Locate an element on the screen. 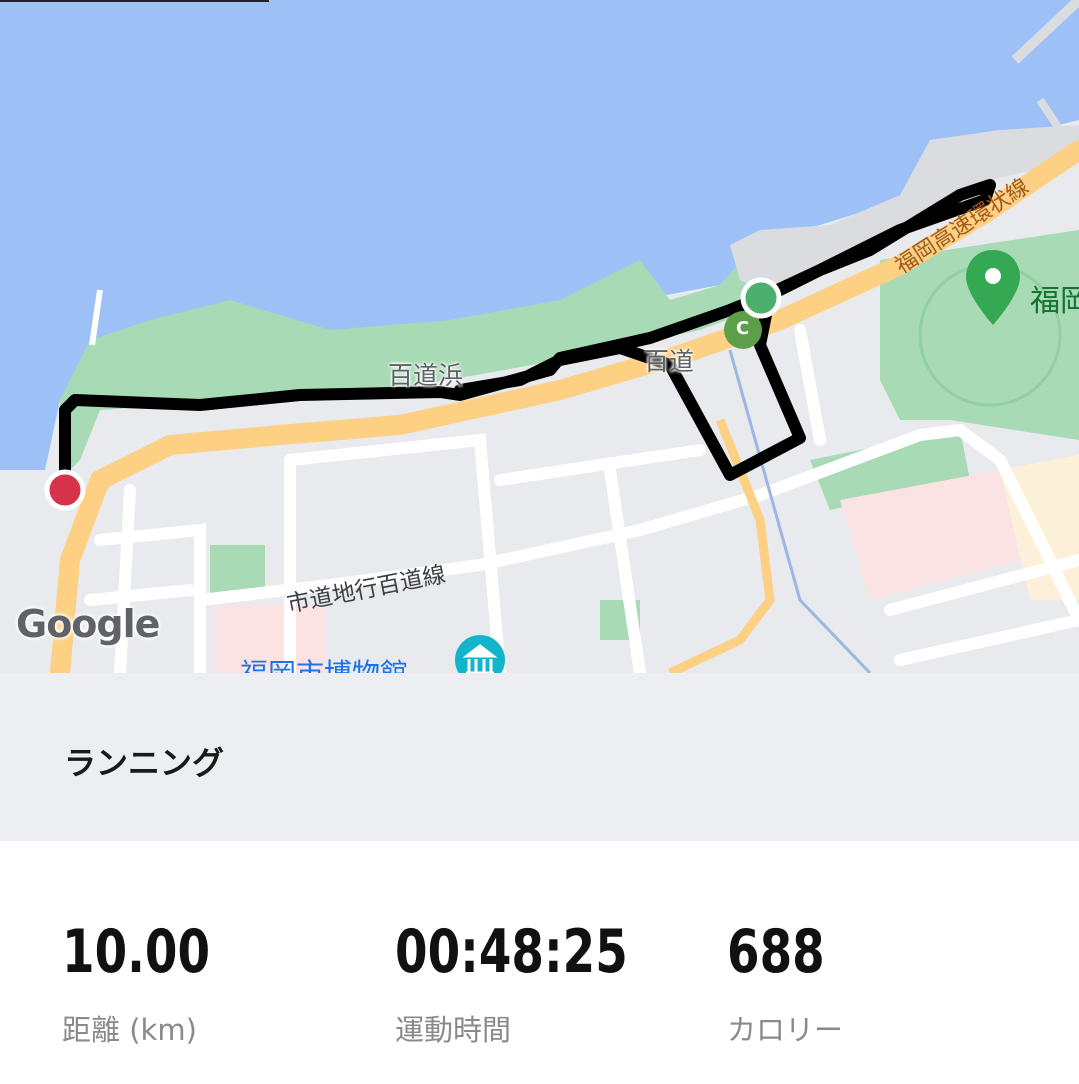  top-bar-indicator is located at coordinates (134, 1).